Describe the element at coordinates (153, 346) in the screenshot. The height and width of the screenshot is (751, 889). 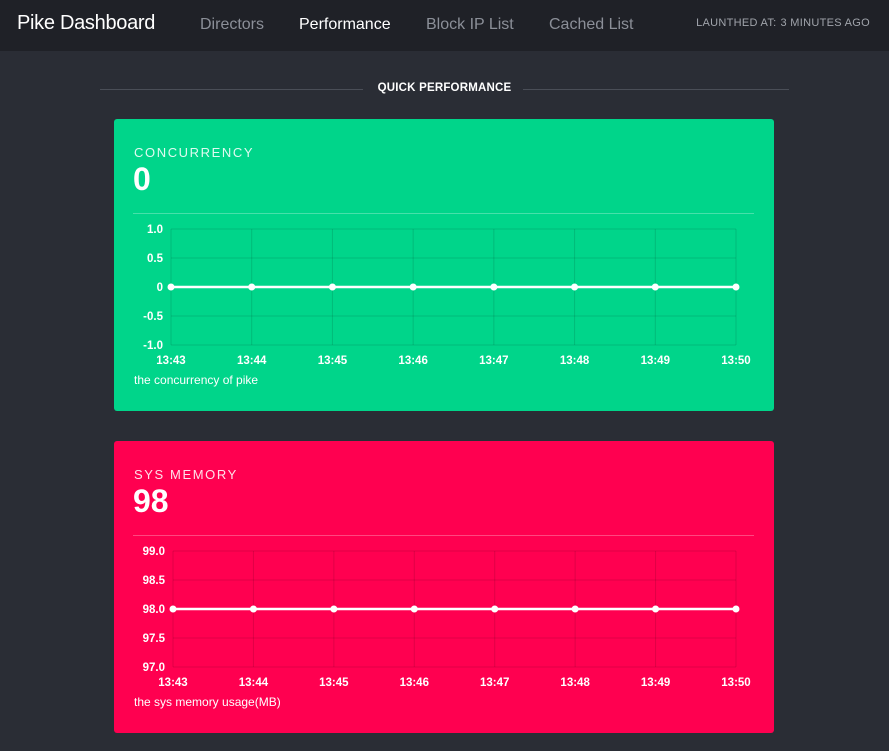
I see `y-tick-label: -1.0` at that location.